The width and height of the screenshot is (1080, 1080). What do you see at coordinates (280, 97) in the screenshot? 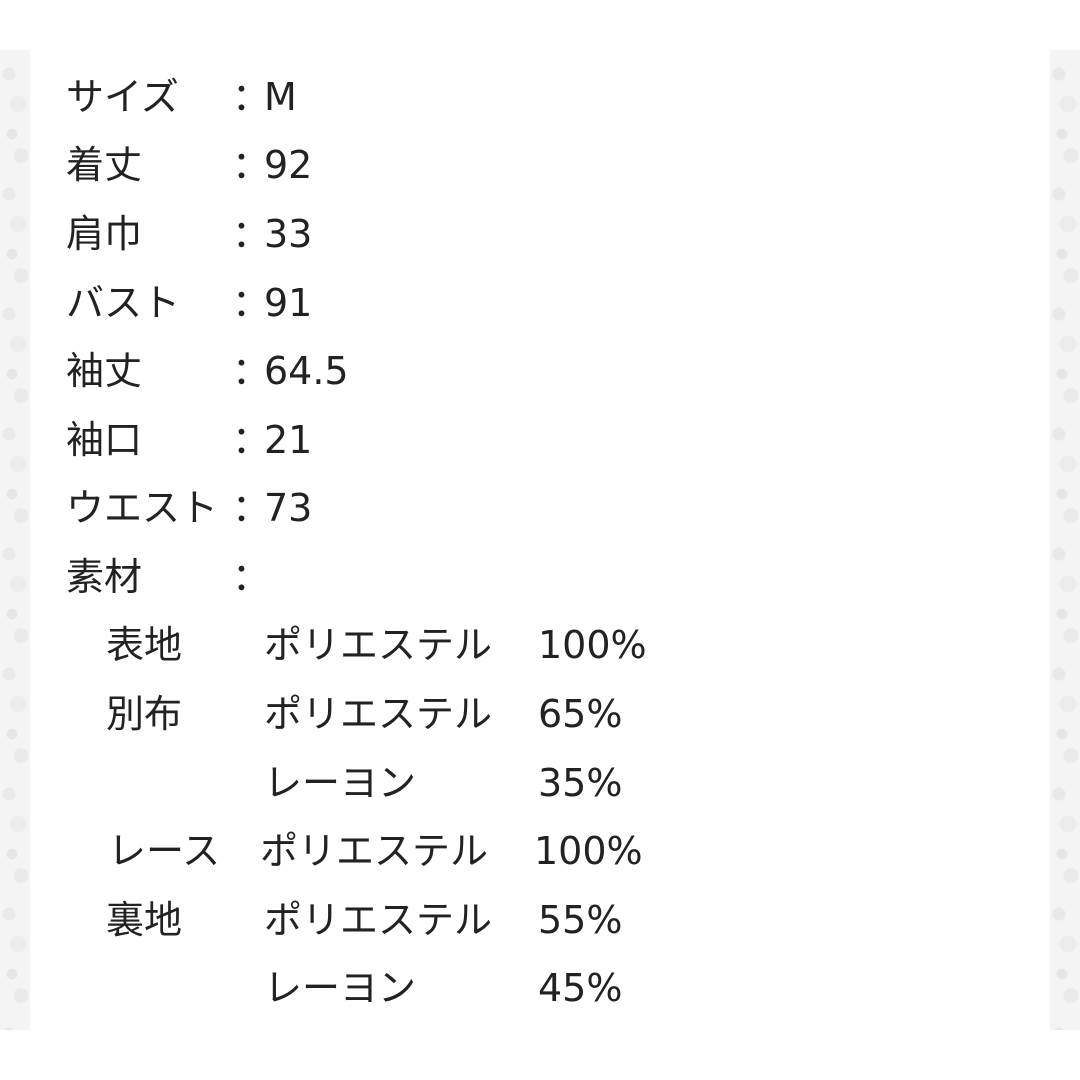
I see `spec-value: M` at bounding box center [280, 97].